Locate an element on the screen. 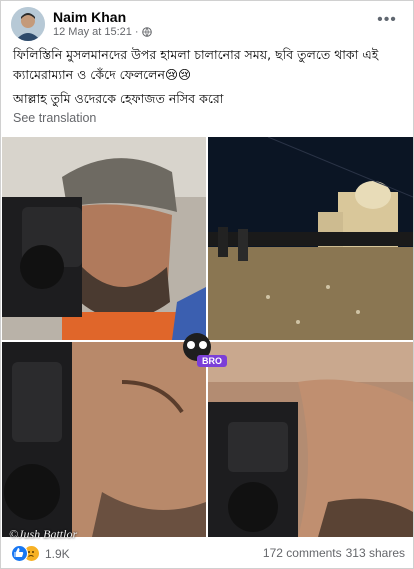 This screenshot has height=569, width=414. bro-badge-text: BRO is located at coordinates (212, 361).